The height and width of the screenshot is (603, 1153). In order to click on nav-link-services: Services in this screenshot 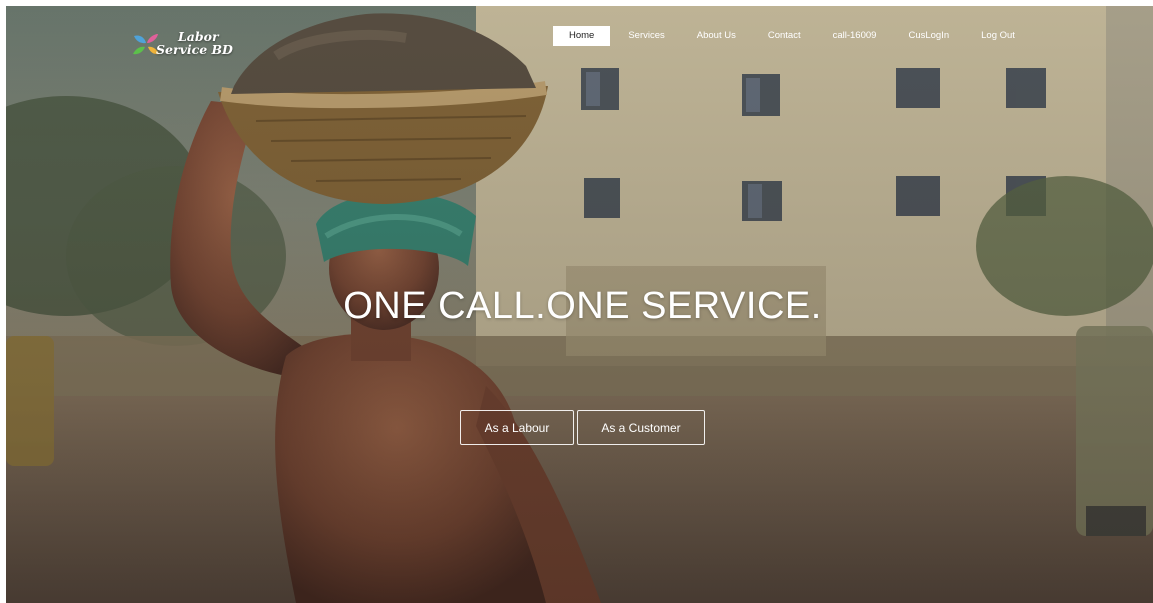, I will do `click(646, 36)`.